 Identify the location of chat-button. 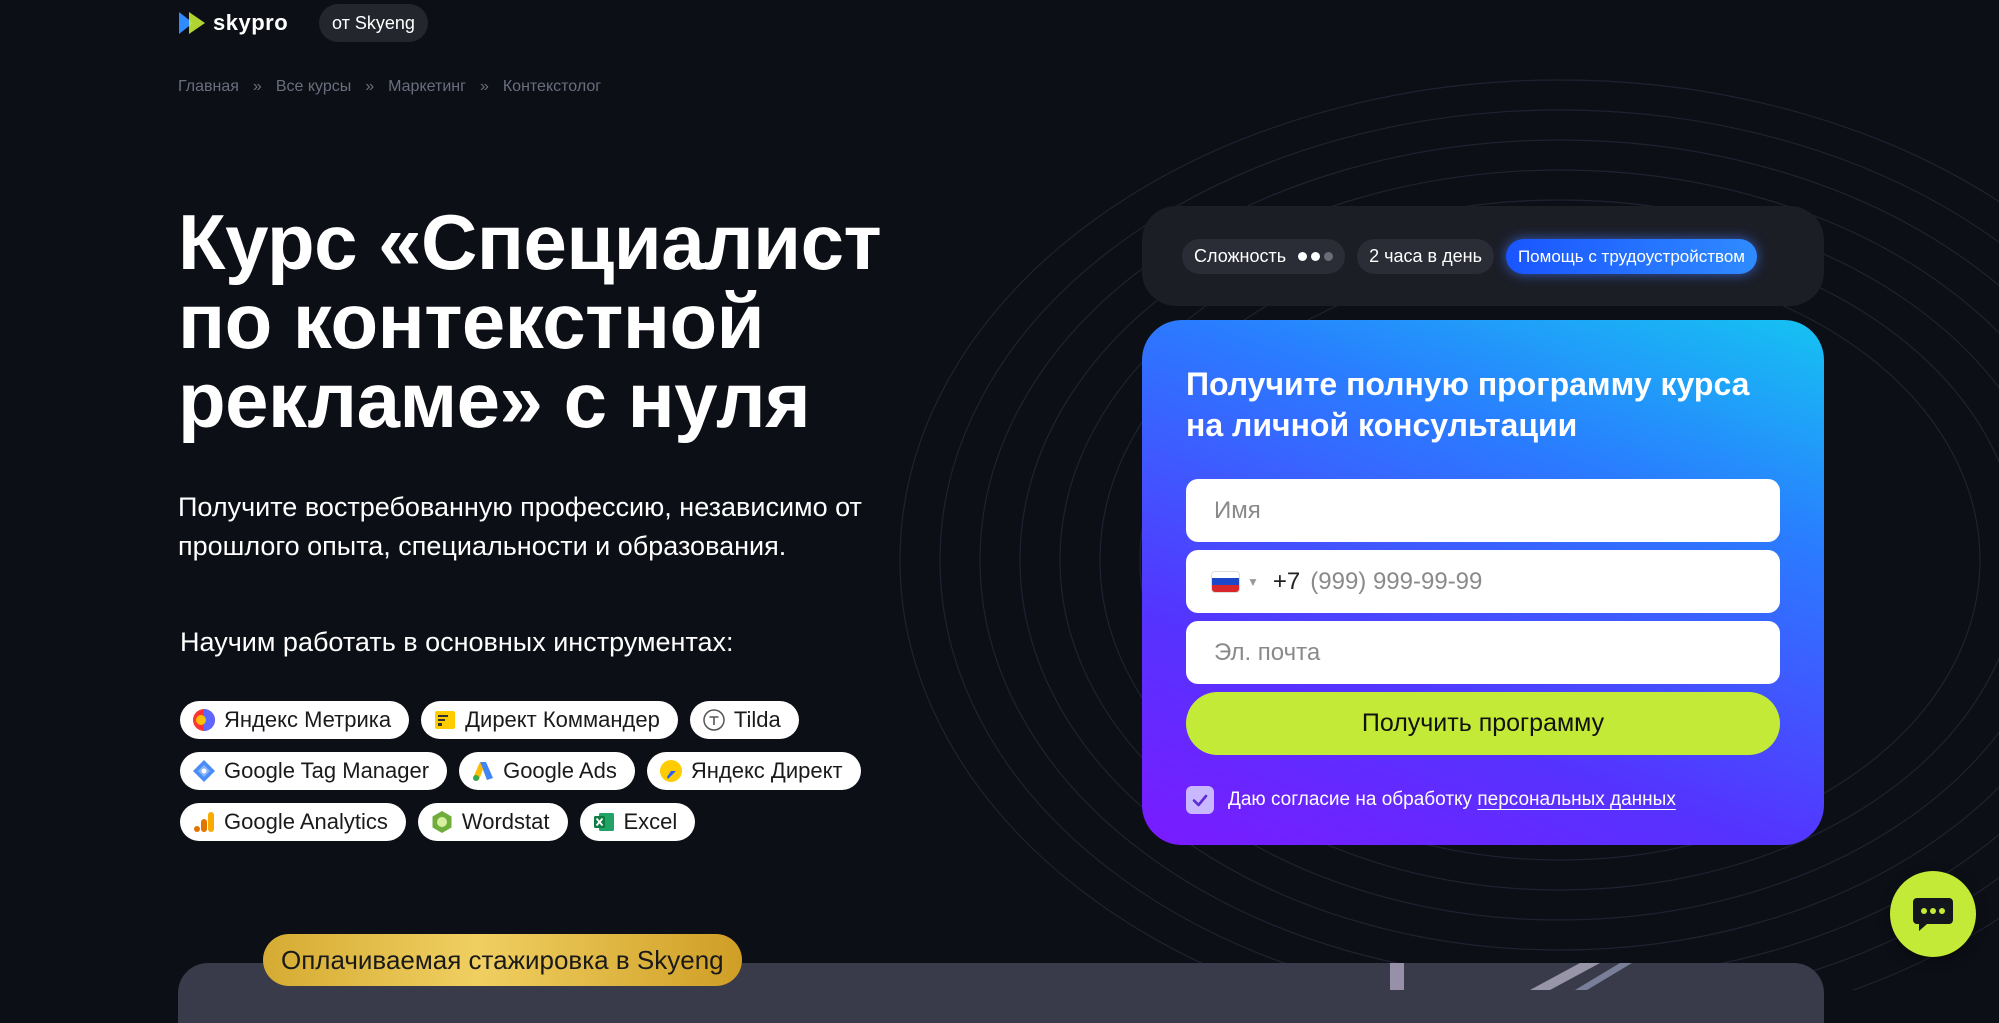
(1933, 914).